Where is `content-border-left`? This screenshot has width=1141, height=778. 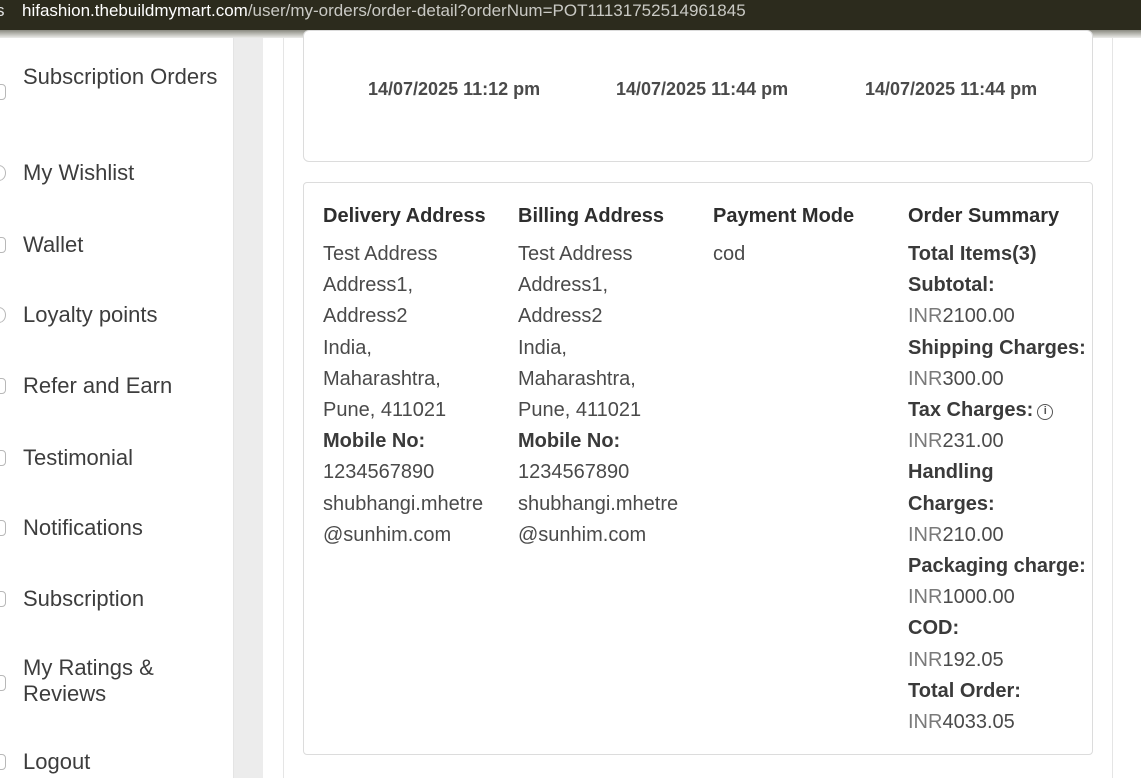 content-border-left is located at coordinates (283, 408).